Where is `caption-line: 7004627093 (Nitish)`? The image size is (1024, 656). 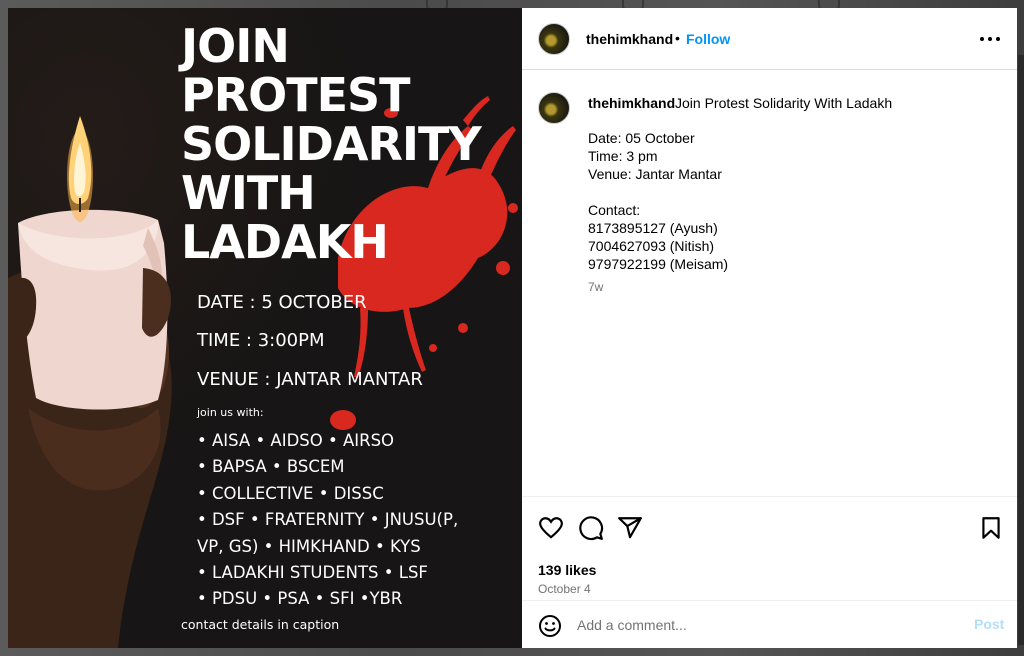
caption-line: 7004627093 (Nitish) is located at coordinates (651, 246).